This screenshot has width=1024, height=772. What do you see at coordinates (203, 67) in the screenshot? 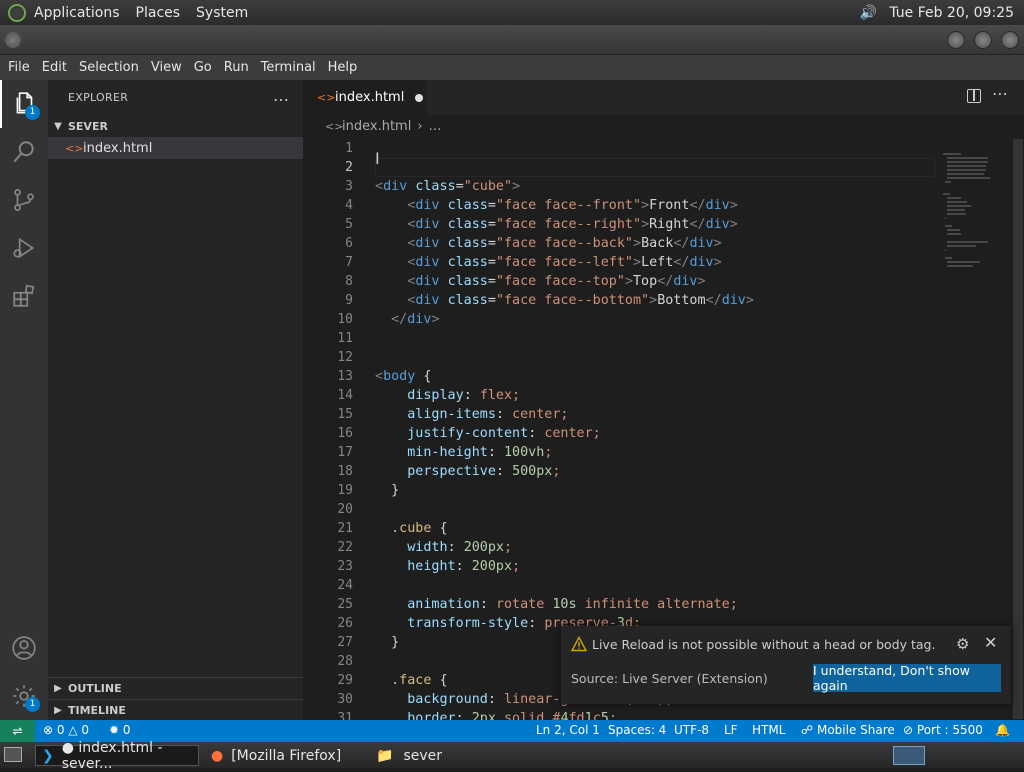
I see `menu-go: Go` at bounding box center [203, 67].